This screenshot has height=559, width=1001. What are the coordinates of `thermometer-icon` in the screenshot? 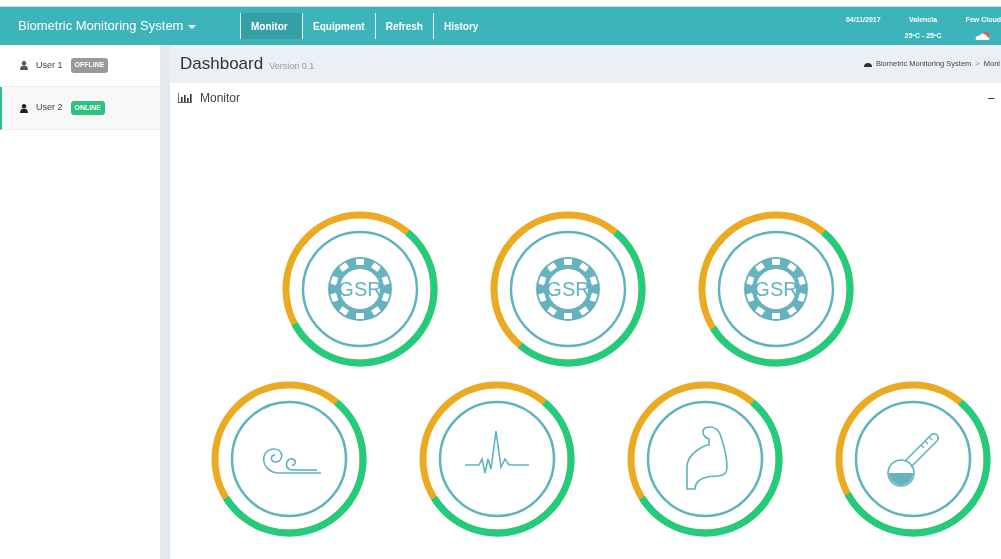 It's located at (912, 460).